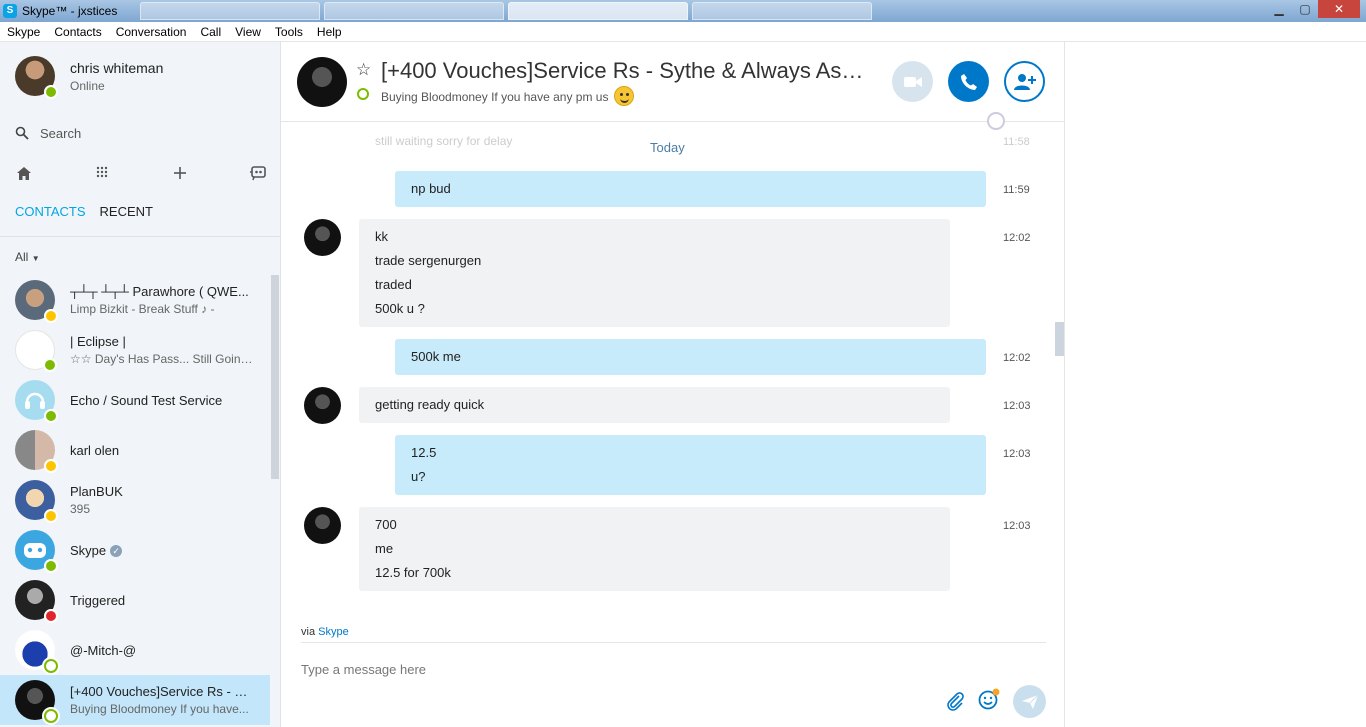  I want to click on faded-message-time: 11:58, so click(1016, 142).